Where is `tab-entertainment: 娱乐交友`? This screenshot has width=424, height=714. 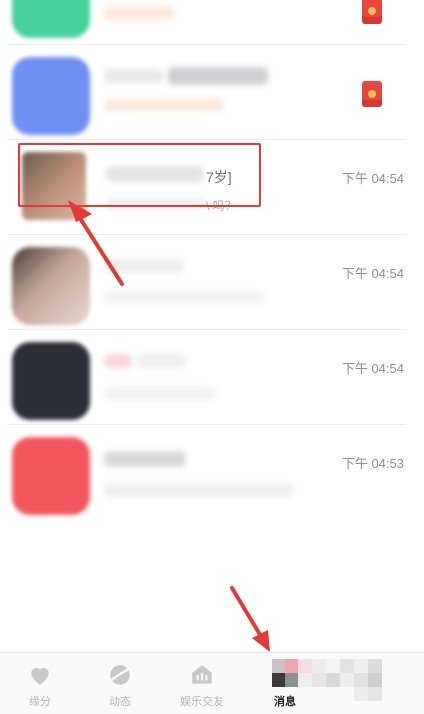
tab-entertainment: 娱乐交友 is located at coordinates (202, 683).